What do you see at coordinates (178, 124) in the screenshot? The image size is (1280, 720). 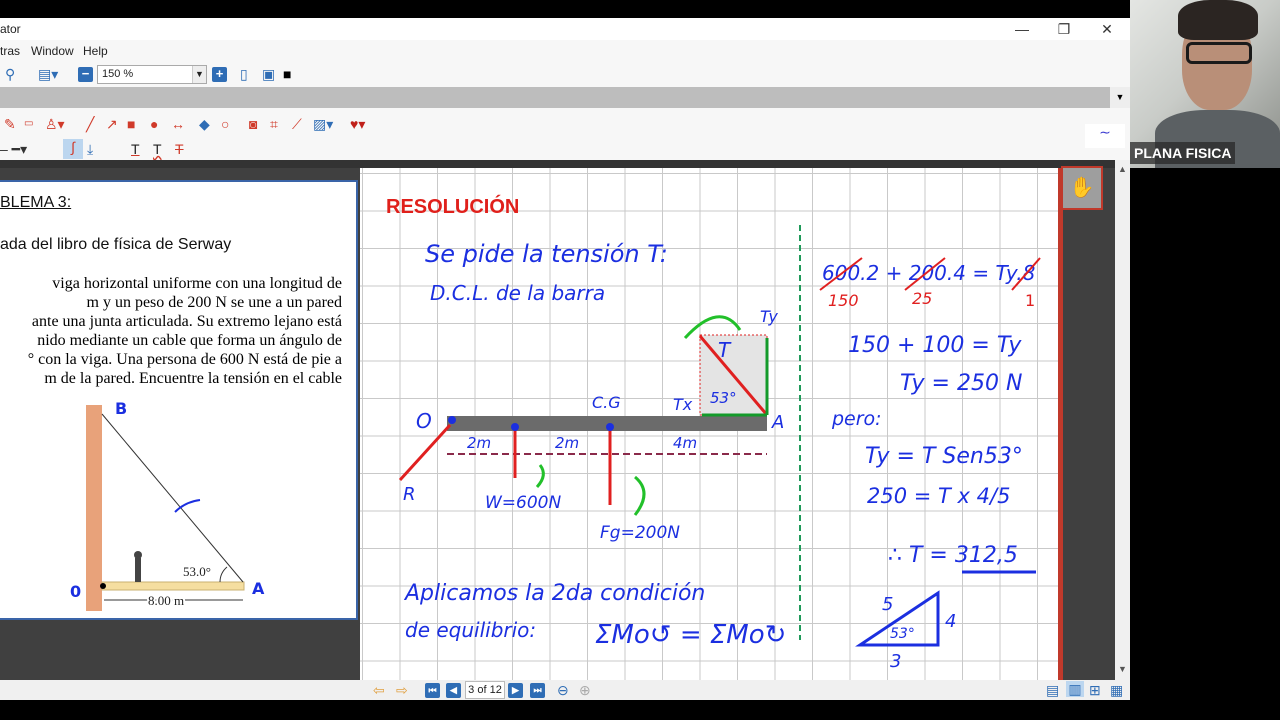 I see `measure-icon: ↔` at bounding box center [178, 124].